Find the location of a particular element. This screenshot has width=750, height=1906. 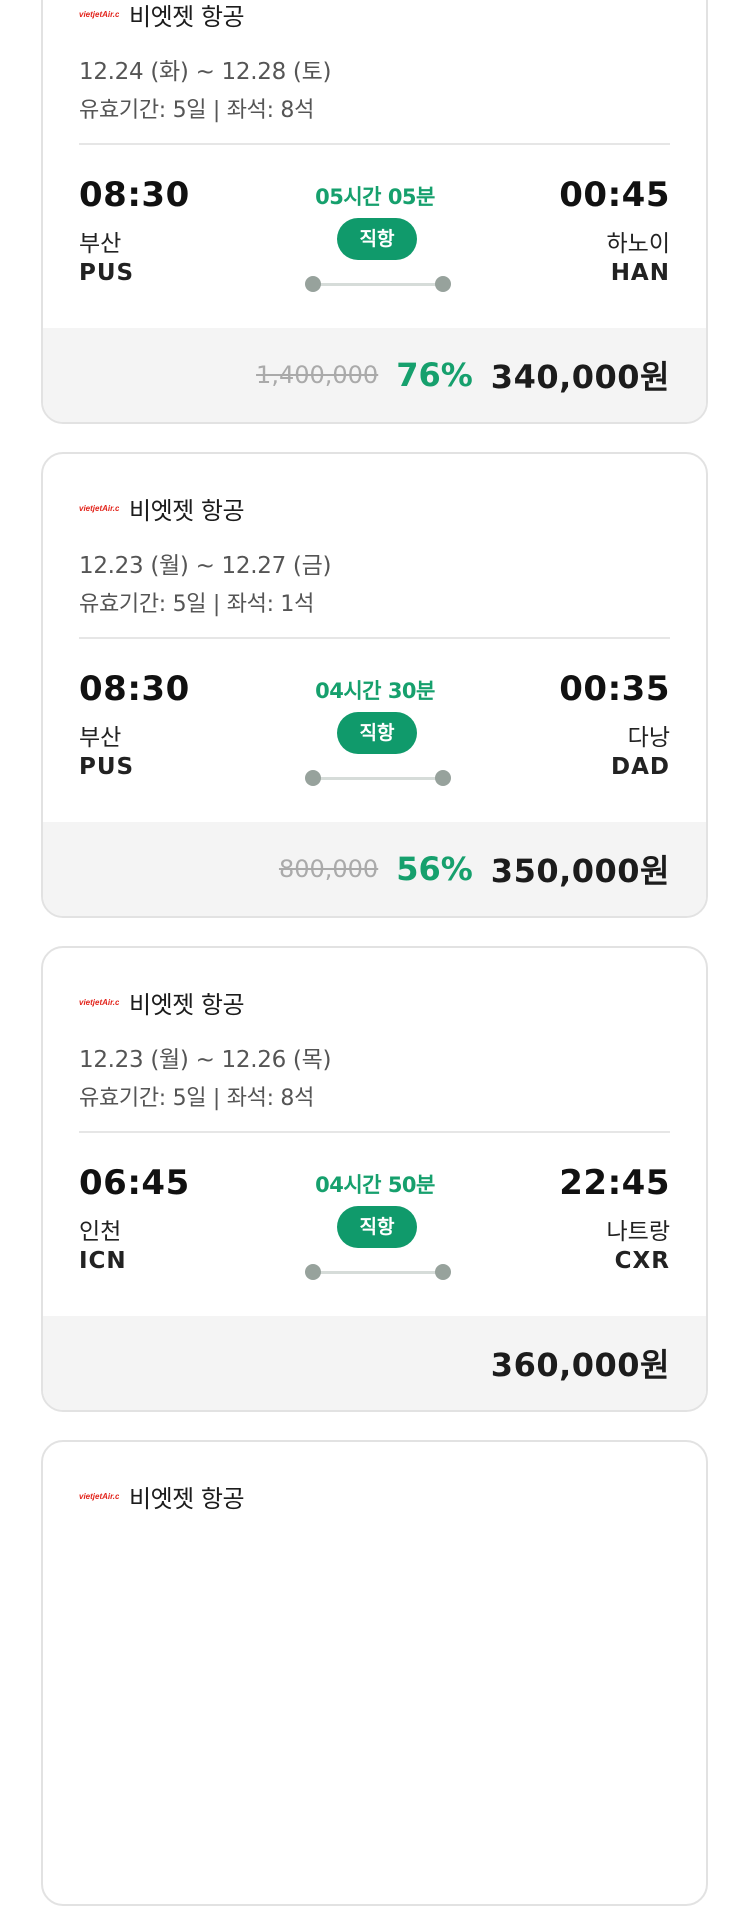

flight-duration: 04시간 50분 is located at coordinates (375, 1185).